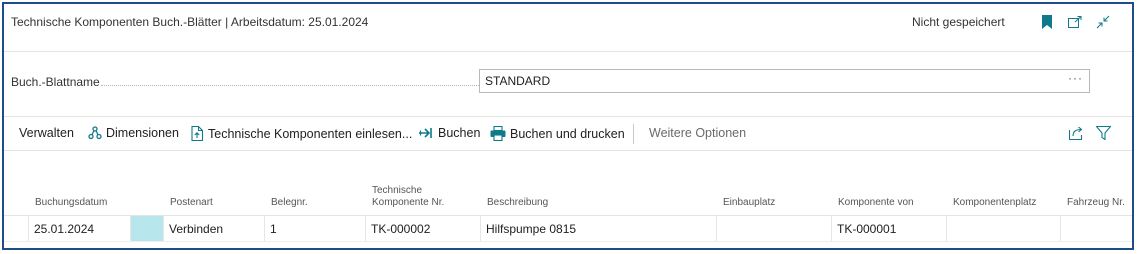 Image resolution: width=1138 pixels, height=254 pixels. Describe the element at coordinates (423, 228) in the screenshot. I see `cell-component-no: TK-000002` at that location.